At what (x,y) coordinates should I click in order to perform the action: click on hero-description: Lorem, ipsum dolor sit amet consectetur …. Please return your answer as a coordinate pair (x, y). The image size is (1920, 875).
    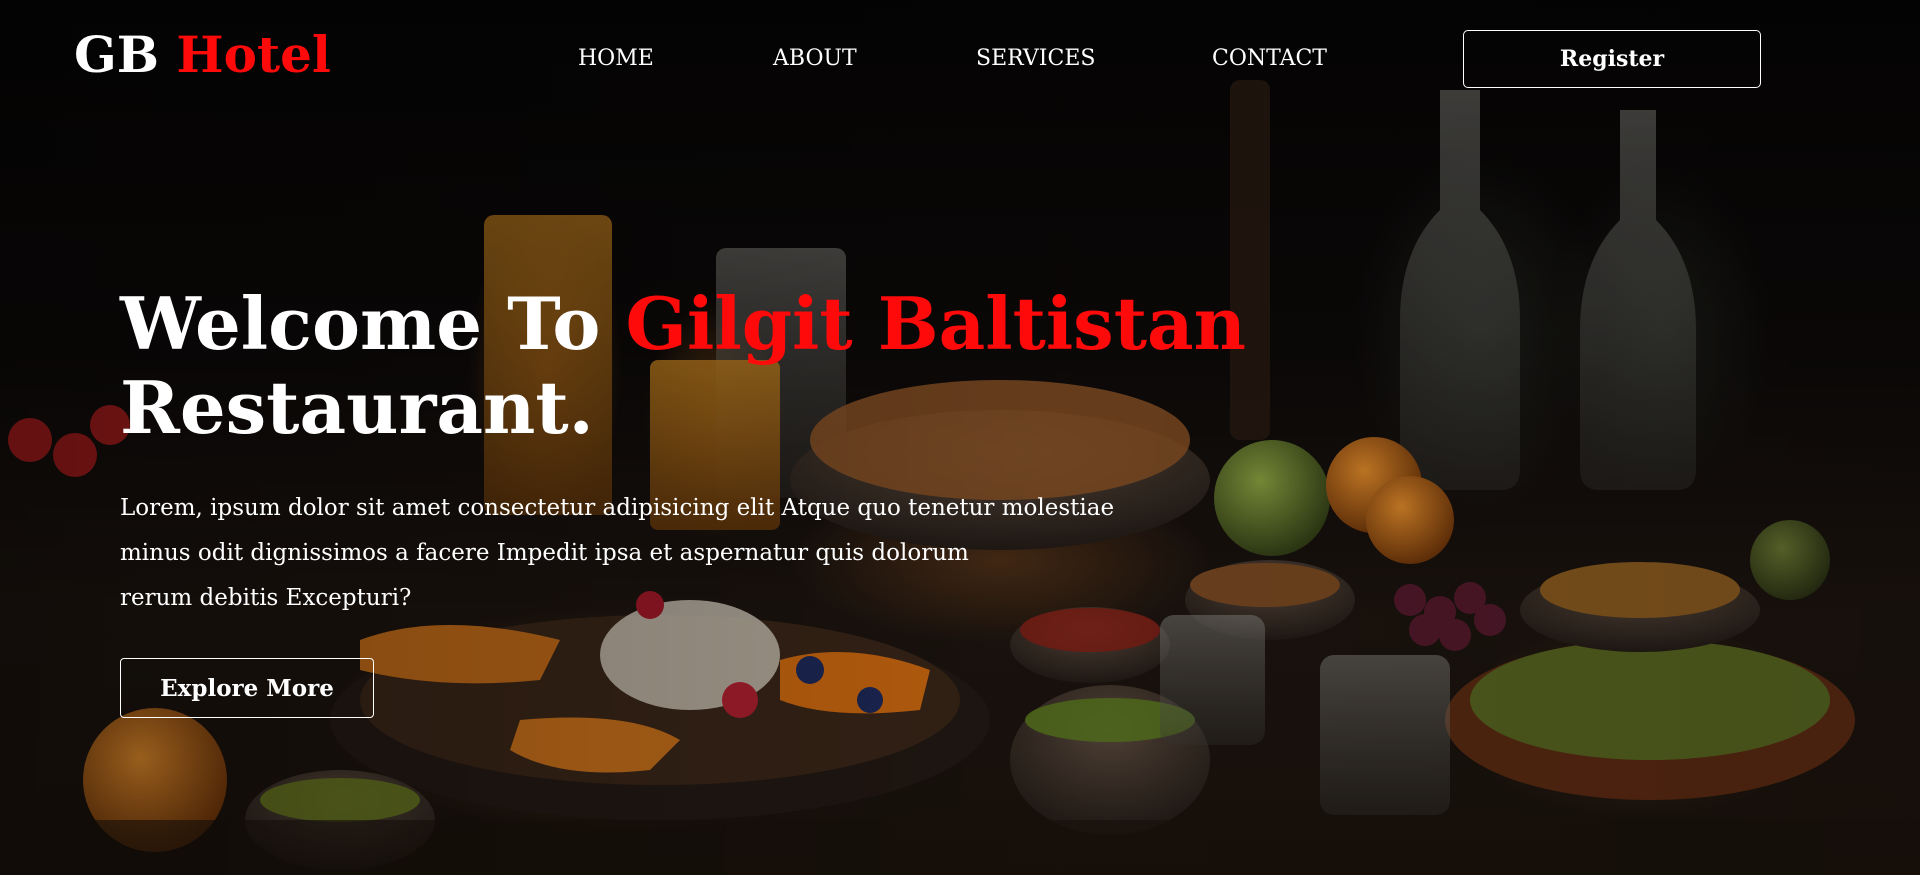
    Looking at the image, I should click on (640, 553).